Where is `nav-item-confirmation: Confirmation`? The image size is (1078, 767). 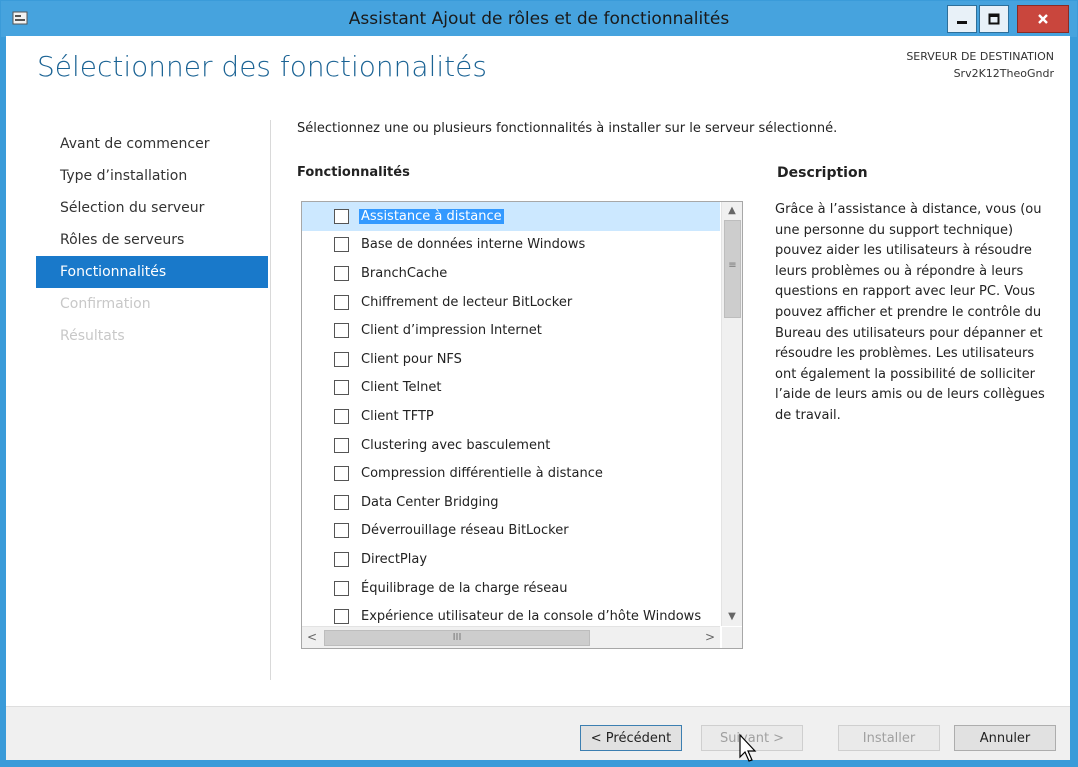
nav-item-confirmation: Confirmation is located at coordinates (105, 304).